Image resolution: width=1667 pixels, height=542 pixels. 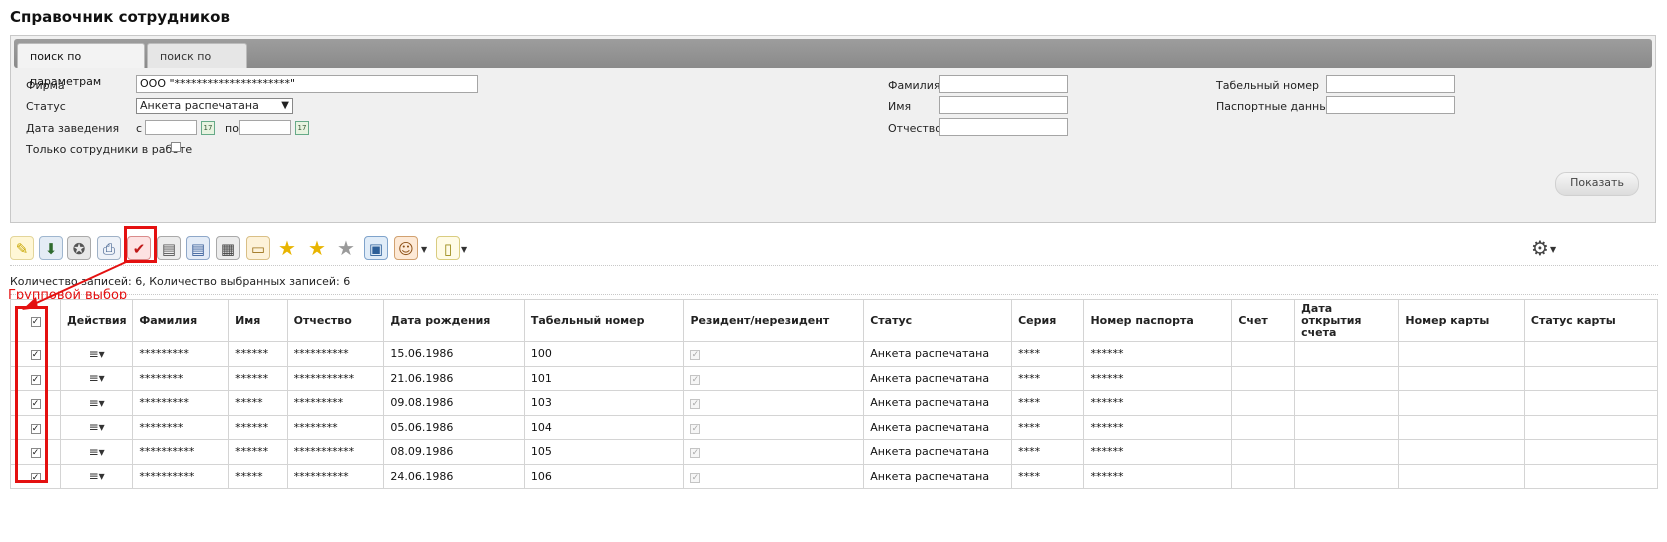 What do you see at coordinates (287, 248) in the screenshot?
I see `star-icon: ★` at bounding box center [287, 248].